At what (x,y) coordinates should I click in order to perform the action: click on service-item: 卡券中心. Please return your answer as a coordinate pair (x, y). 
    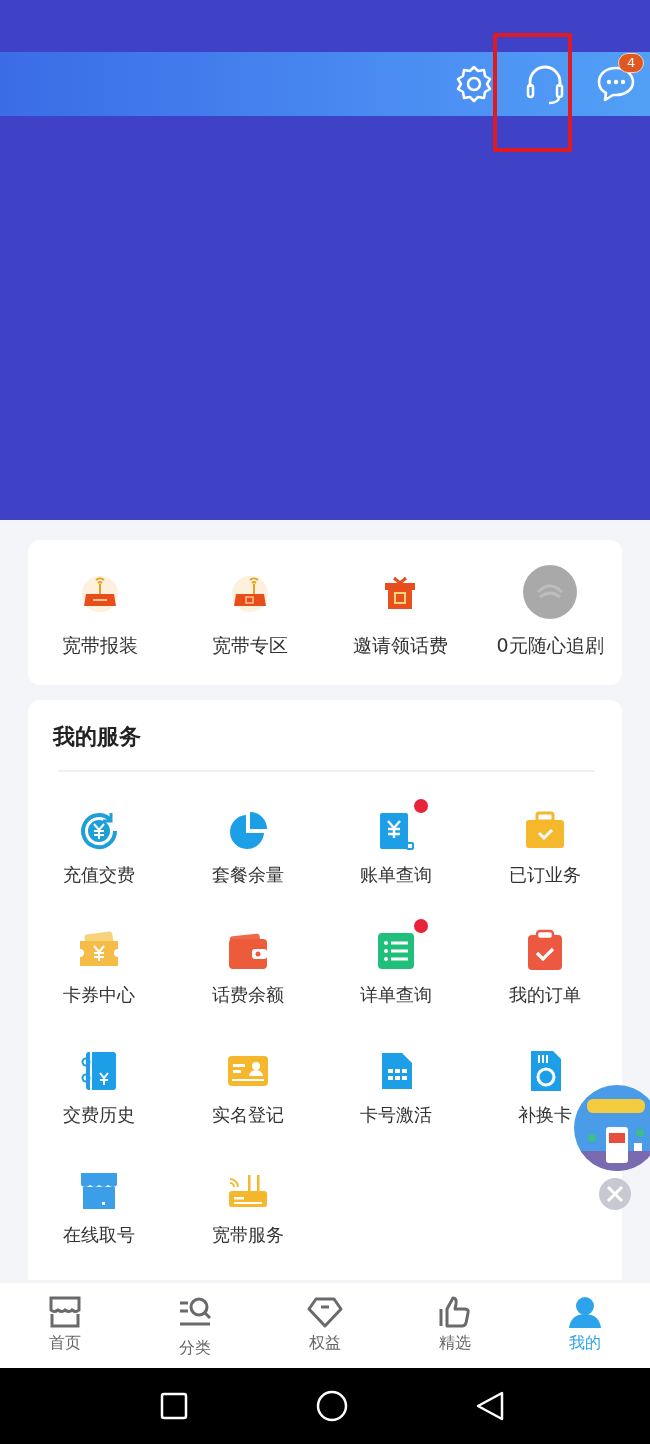
    Looking at the image, I should click on (99, 994).